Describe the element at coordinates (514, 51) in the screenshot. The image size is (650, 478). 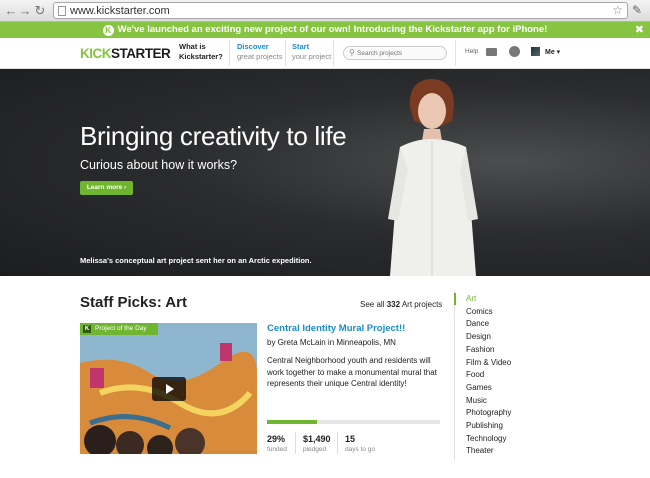
I see `globe-icon` at that location.